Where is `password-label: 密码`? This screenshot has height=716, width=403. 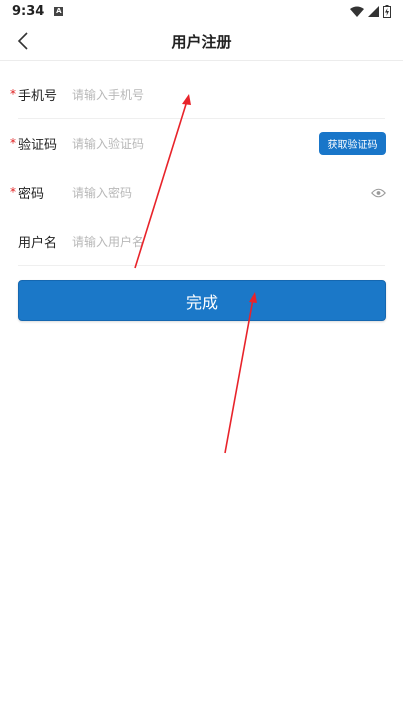 password-label: 密码 is located at coordinates (31, 194).